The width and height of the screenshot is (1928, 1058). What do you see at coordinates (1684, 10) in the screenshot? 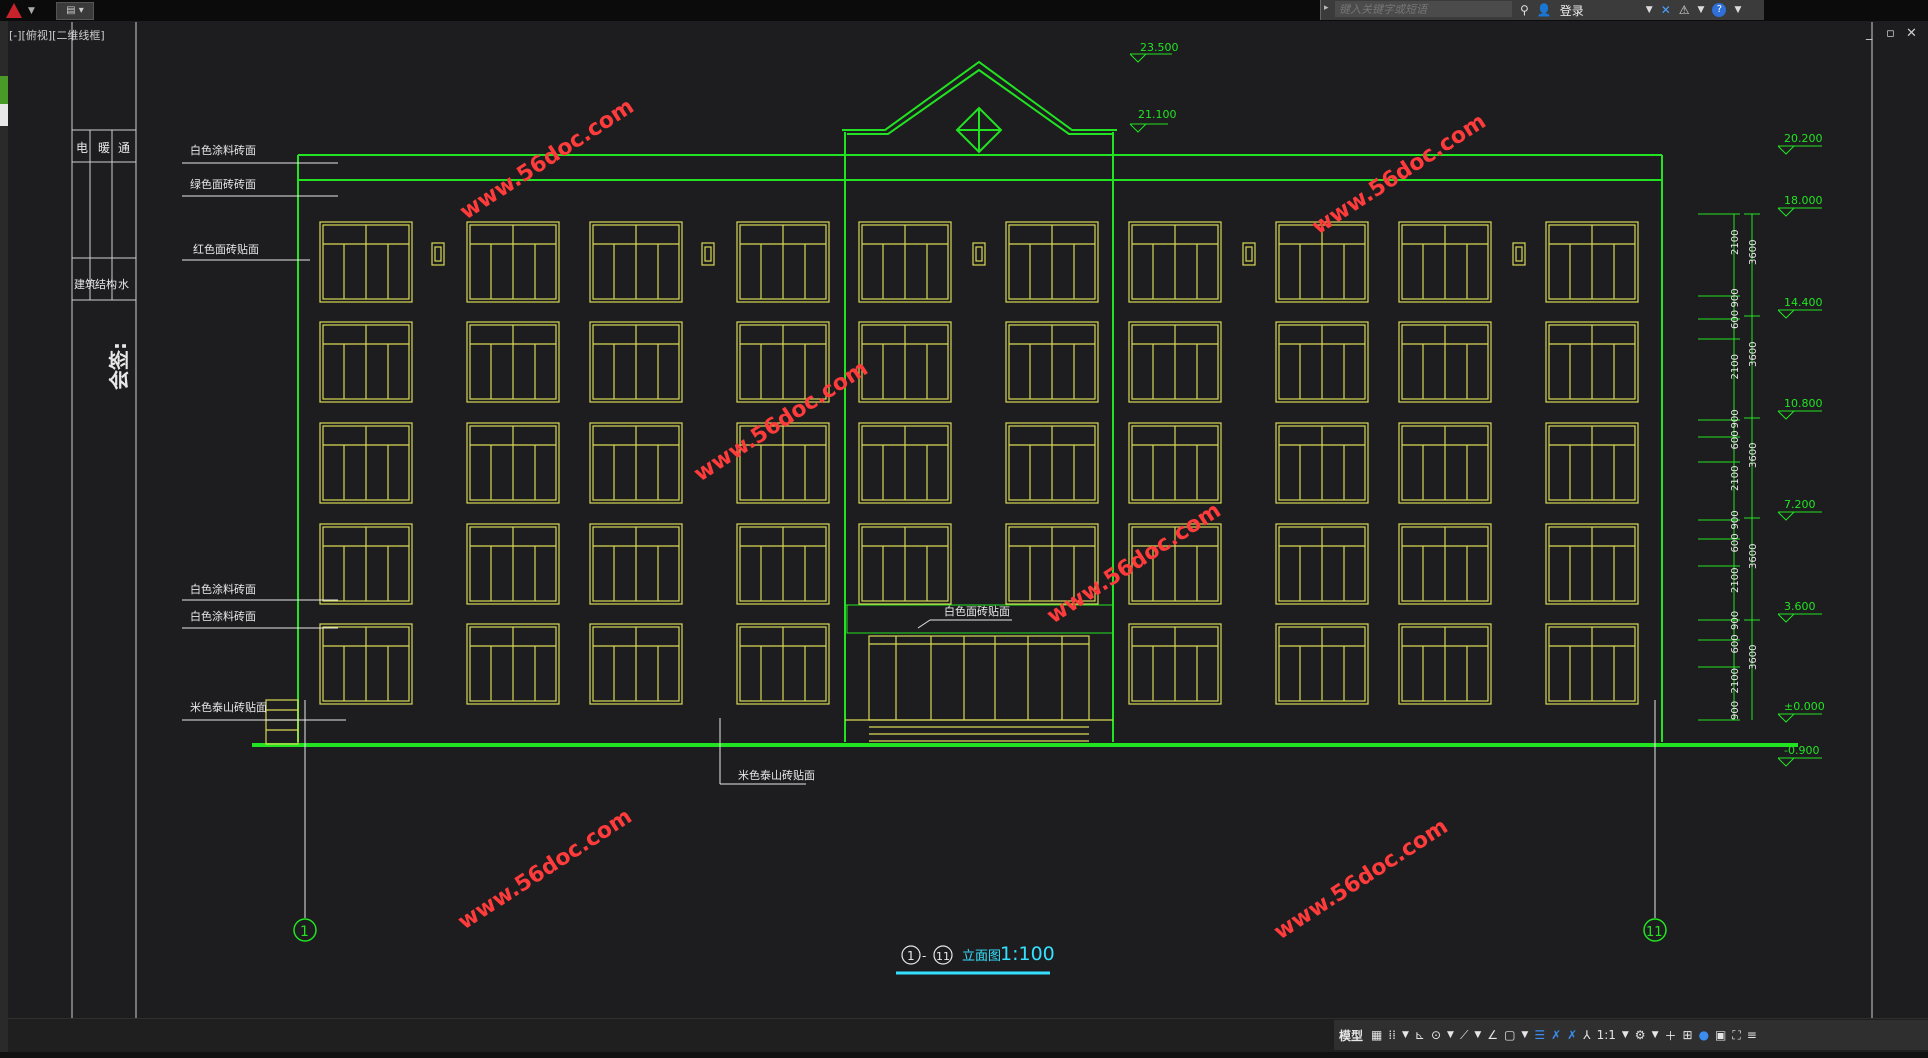
I see `a360-icon: ⚠` at bounding box center [1684, 10].